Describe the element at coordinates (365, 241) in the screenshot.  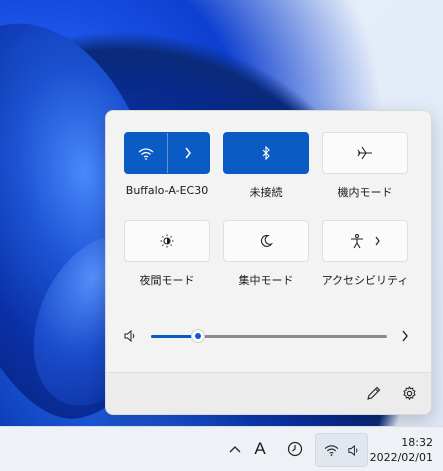
I see `accessibility-tile` at that location.